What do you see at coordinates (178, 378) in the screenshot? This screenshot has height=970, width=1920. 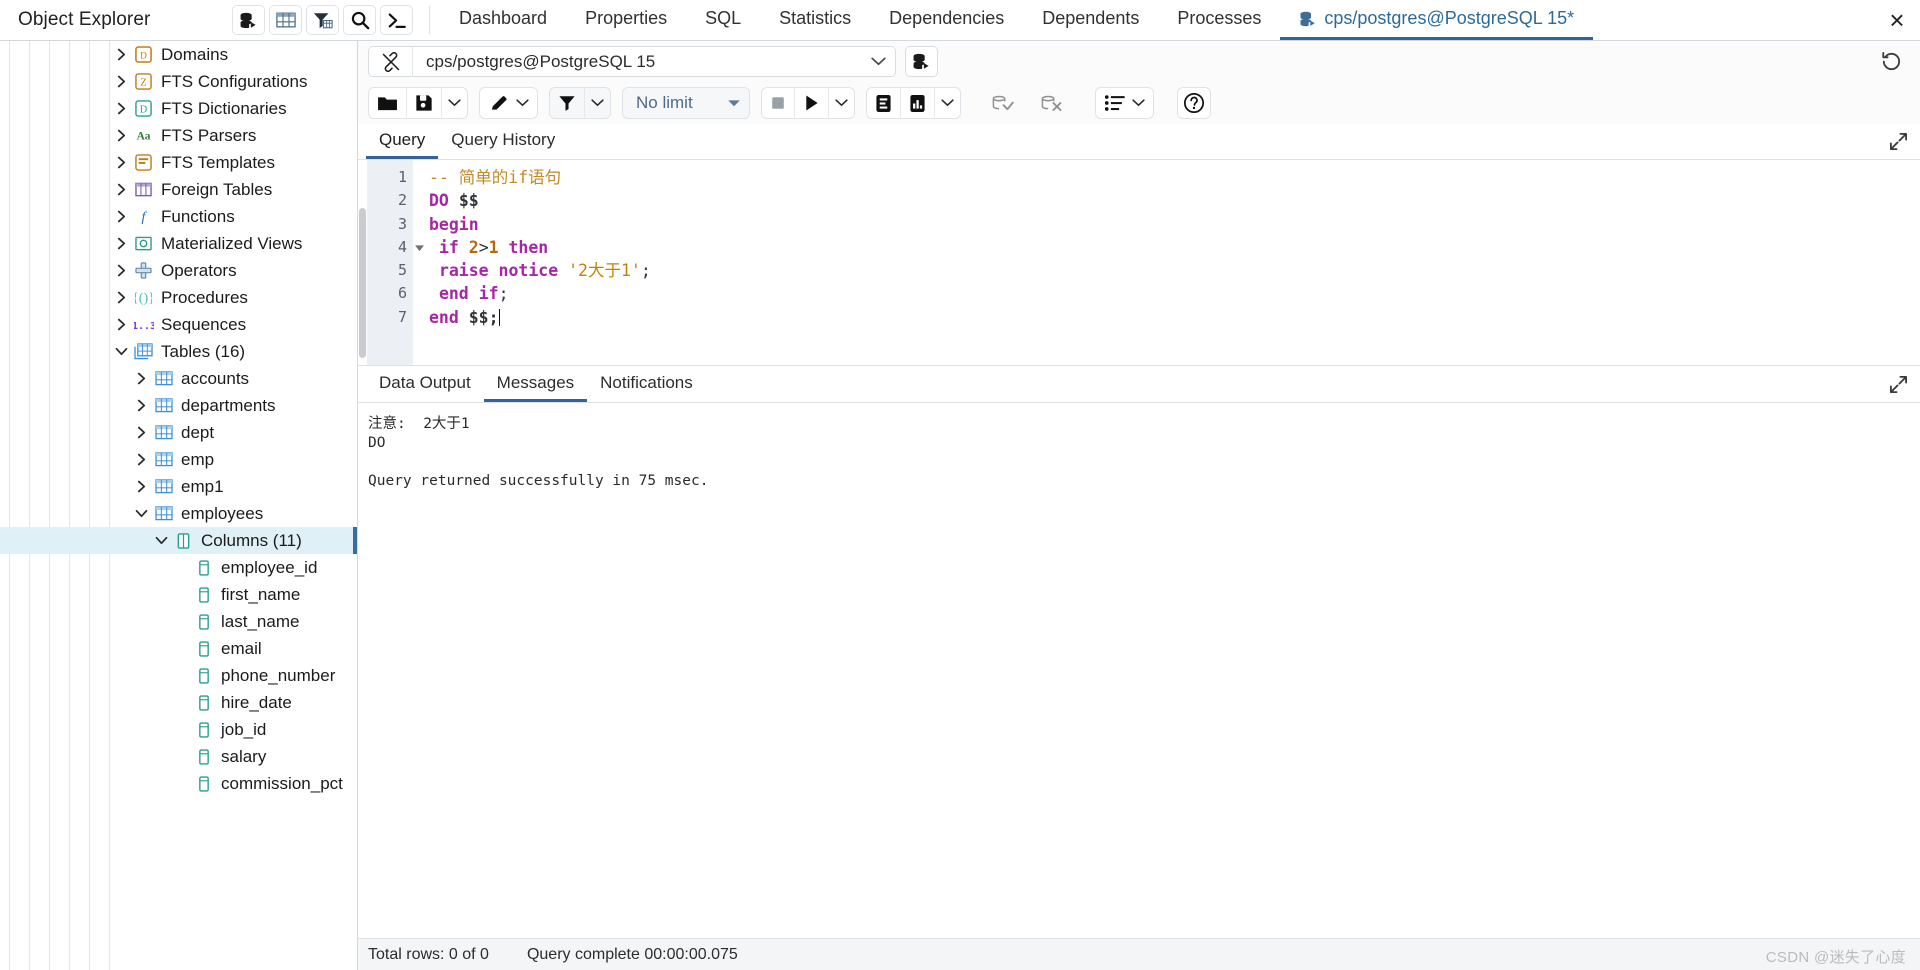 I see `tree-node-accounts: accounts` at bounding box center [178, 378].